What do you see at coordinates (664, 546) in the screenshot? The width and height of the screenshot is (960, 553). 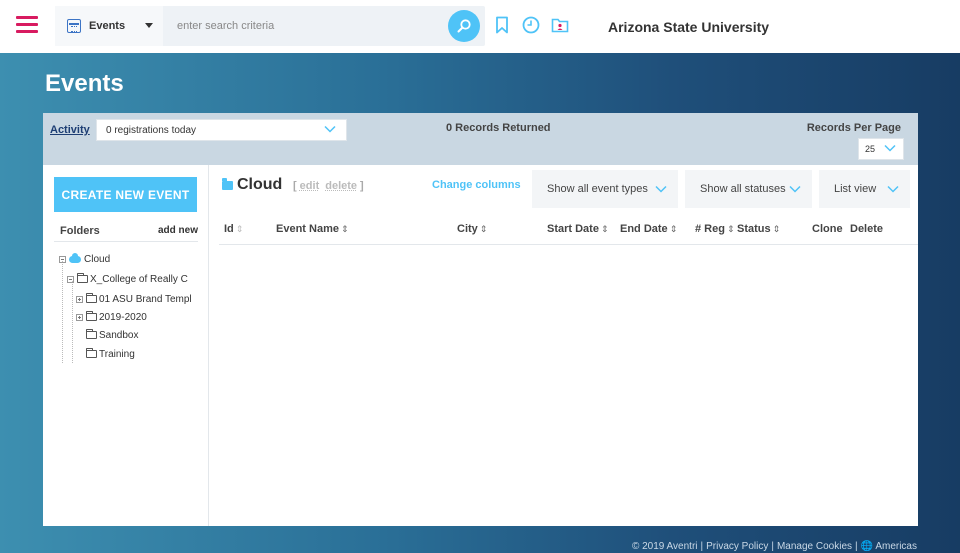 I see `copyright-text: © 2019 Aventri` at bounding box center [664, 546].